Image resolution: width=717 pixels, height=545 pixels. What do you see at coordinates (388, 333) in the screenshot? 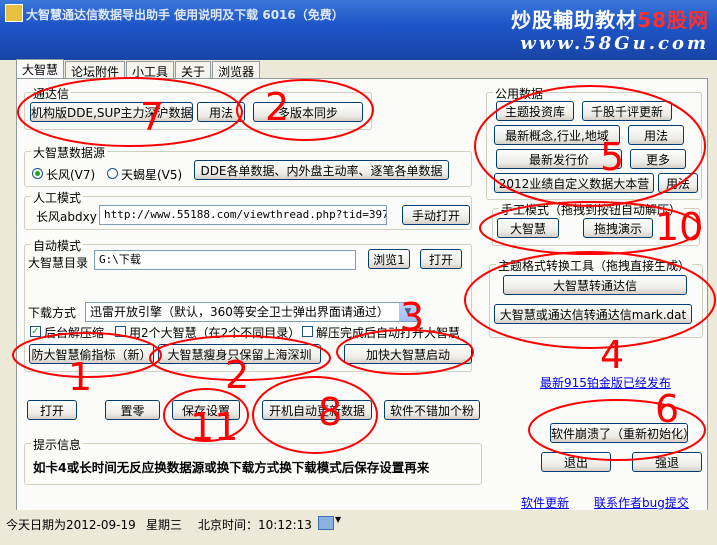
I see `chk-auto-open-label: 解压完成后自动打开大智慧` at bounding box center [388, 333].